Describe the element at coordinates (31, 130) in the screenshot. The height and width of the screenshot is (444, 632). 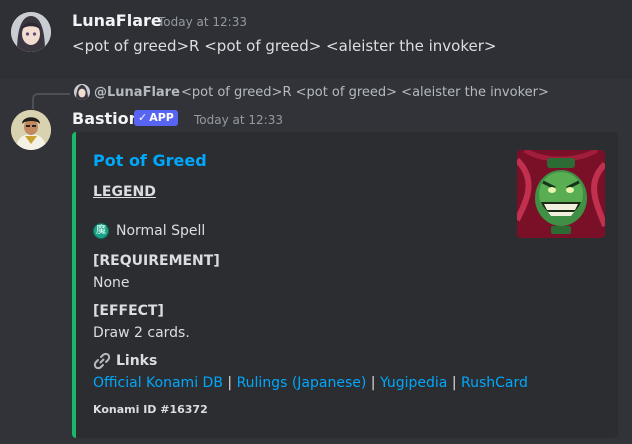
I see `bot-avatar` at that location.